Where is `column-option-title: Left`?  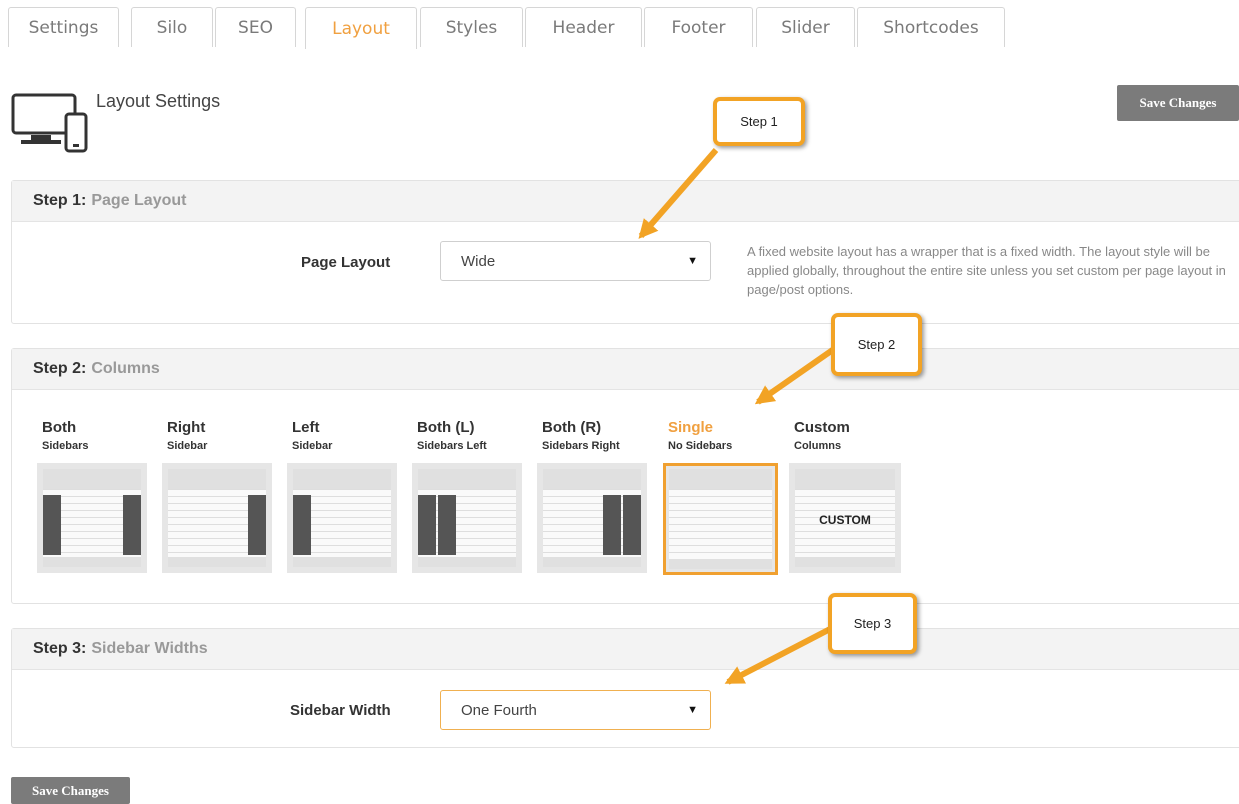
column-option-title: Left is located at coordinates (306, 427).